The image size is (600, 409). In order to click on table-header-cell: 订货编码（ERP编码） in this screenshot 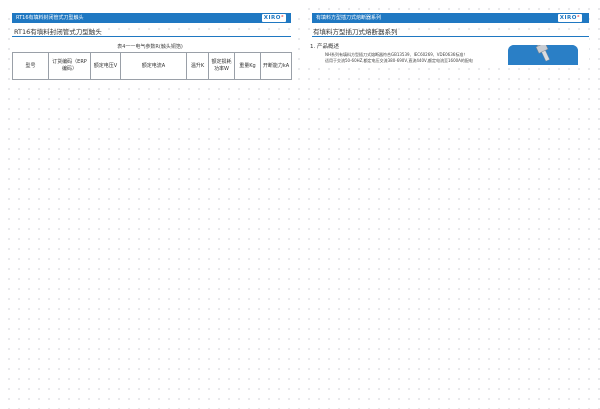, I will do `click(69, 66)`.